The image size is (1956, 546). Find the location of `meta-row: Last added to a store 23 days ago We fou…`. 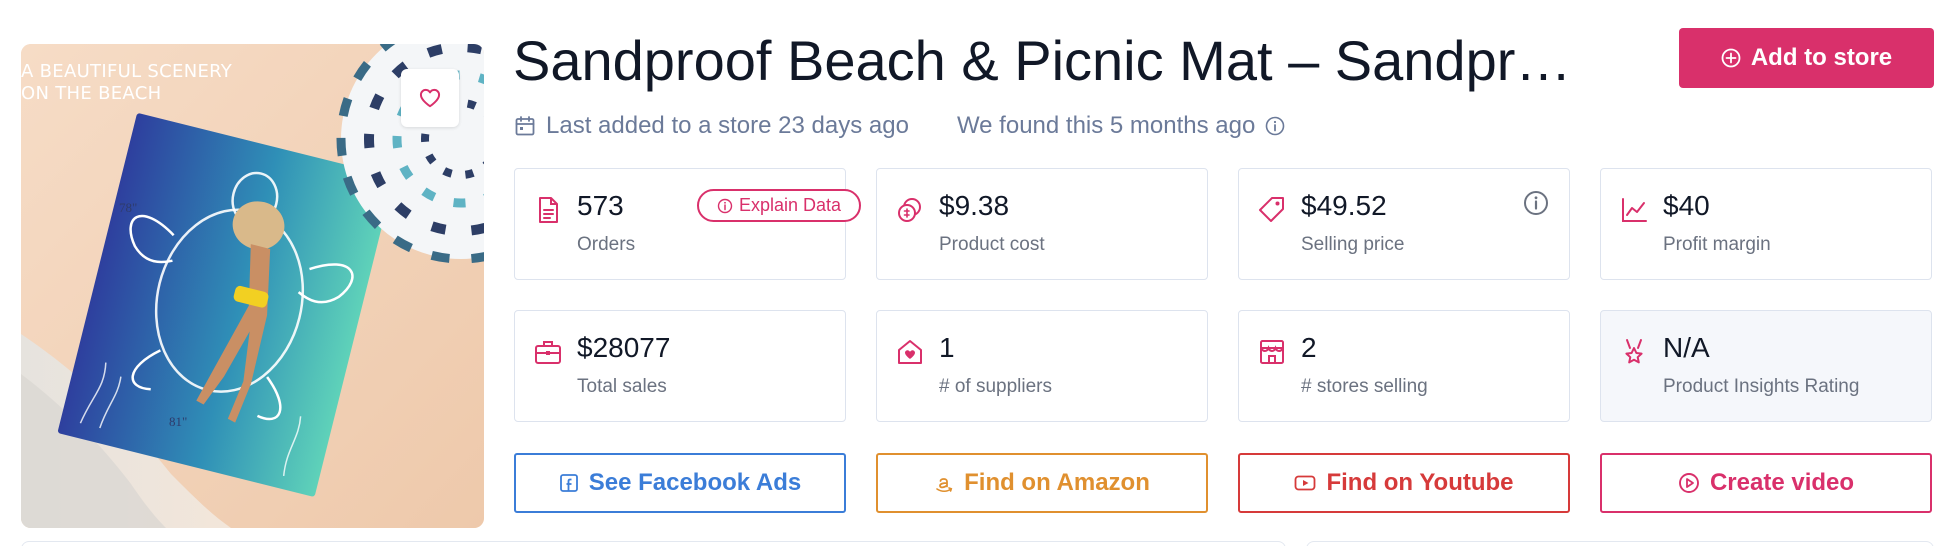

meta-row: Last added to a store 23 days ago We fou… is located at coordinates (899, 126).